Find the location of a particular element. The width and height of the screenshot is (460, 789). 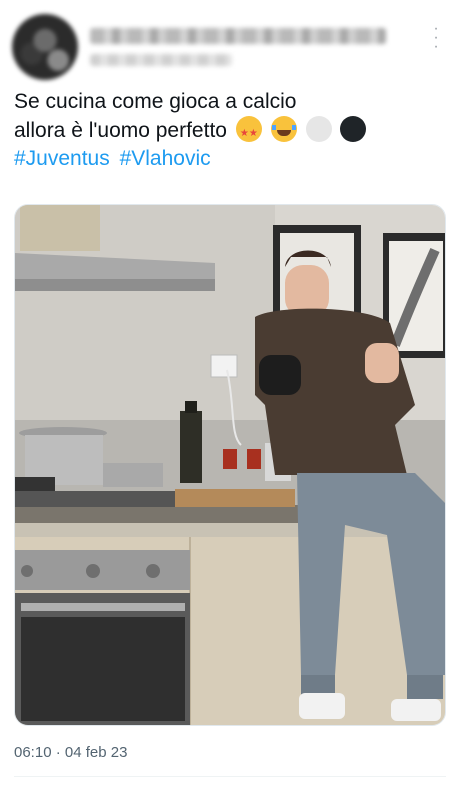

divider is located at coordinates (230, 776).